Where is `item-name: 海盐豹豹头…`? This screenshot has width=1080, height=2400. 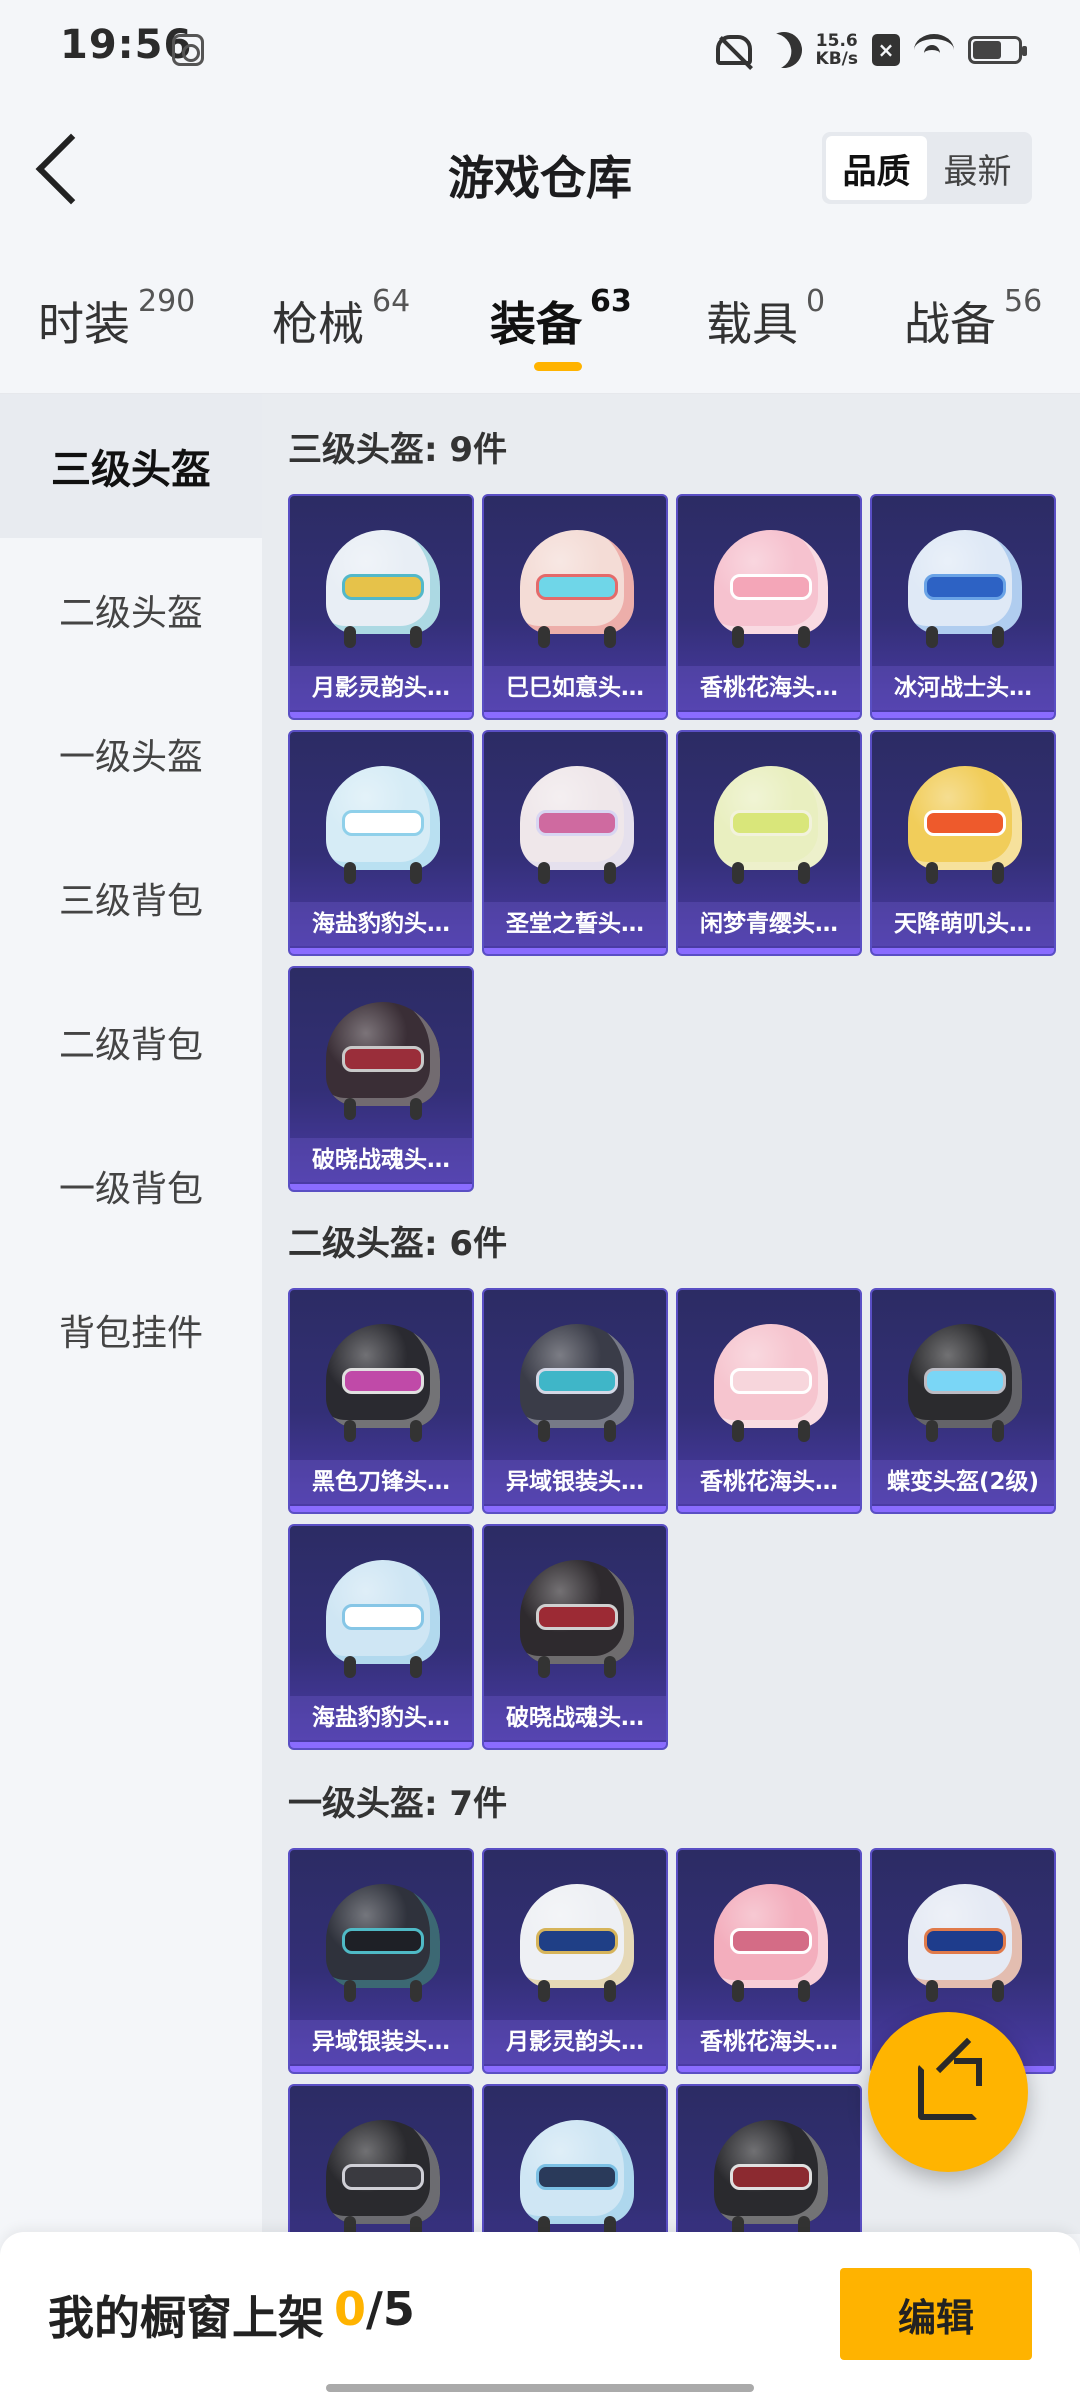 item-name: 海盐豹豹头… is located at coordinates (381, 924).